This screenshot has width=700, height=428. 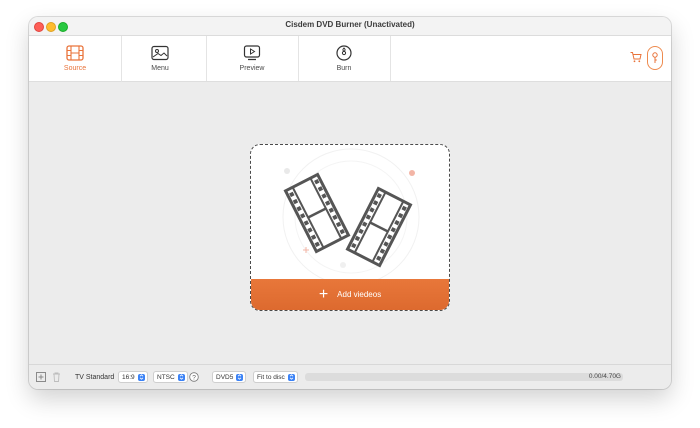 I want to click on tv-standard-select: NTSC, so click(x=170, y=377).